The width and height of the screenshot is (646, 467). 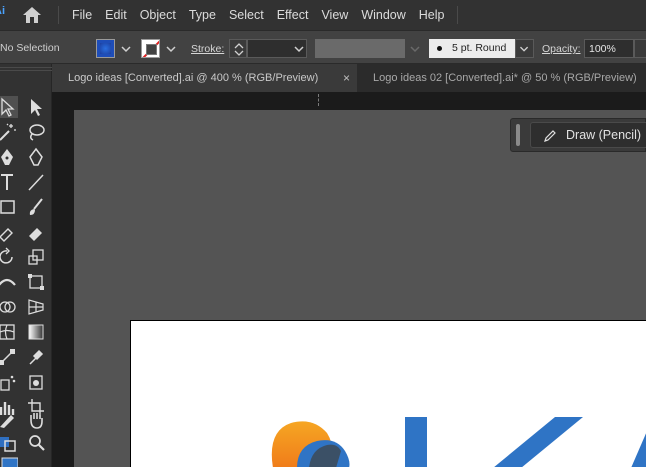 I want to click on tools-panel, so click(x=26, y=265).